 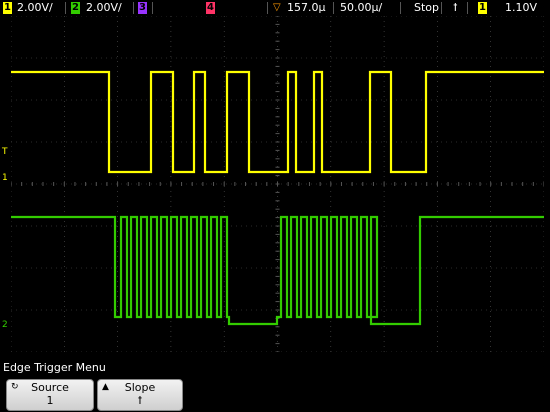 I want to click on trigger-edge-icon: ꝉ, so click(x=455, y=7).